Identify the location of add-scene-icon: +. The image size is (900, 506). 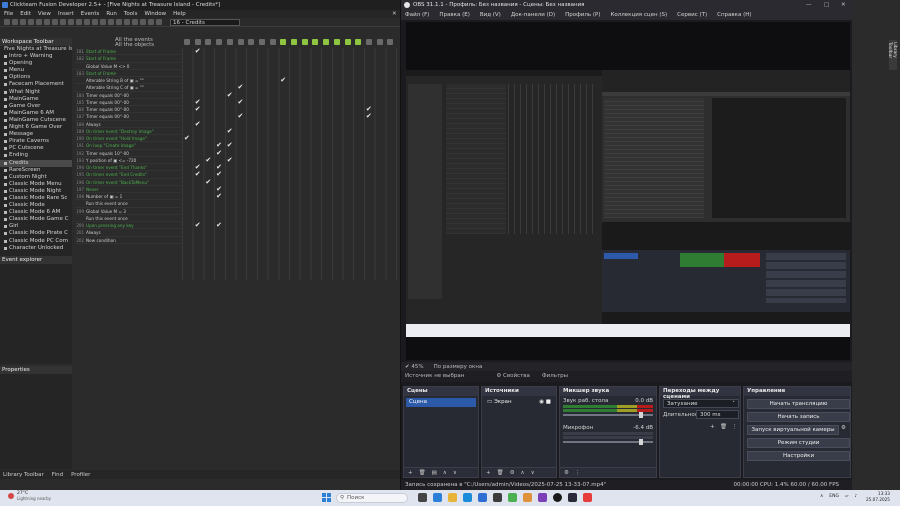
(410, 473).